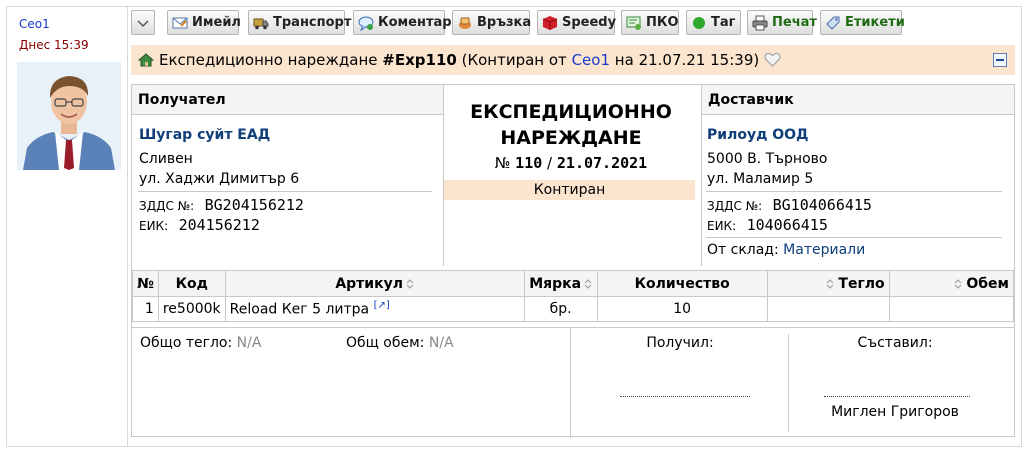 The height and width of the screenshot is (454, 1029). Describe the element at coordinates (382, 305) in the screenshot. I see `external-link-icon: [↗]` at that location.